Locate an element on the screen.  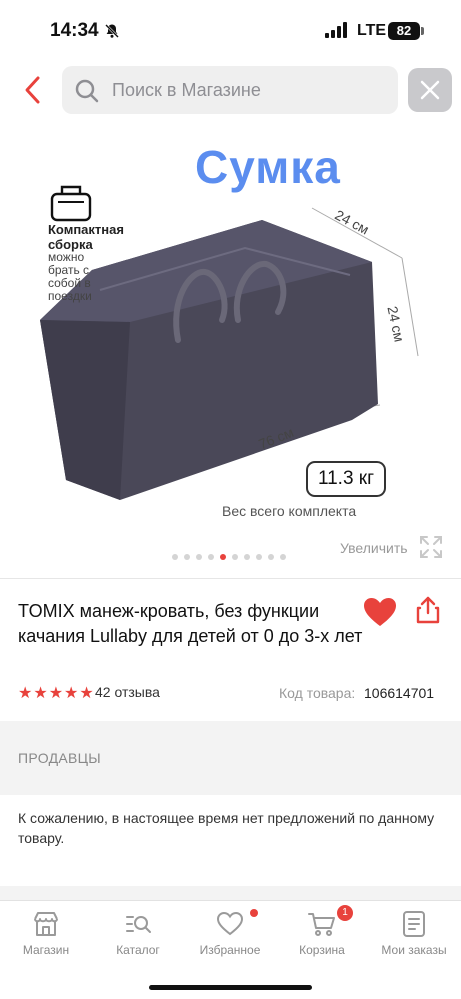
image-compact-title: Компактная сборка is located at coordinates (86, 237).